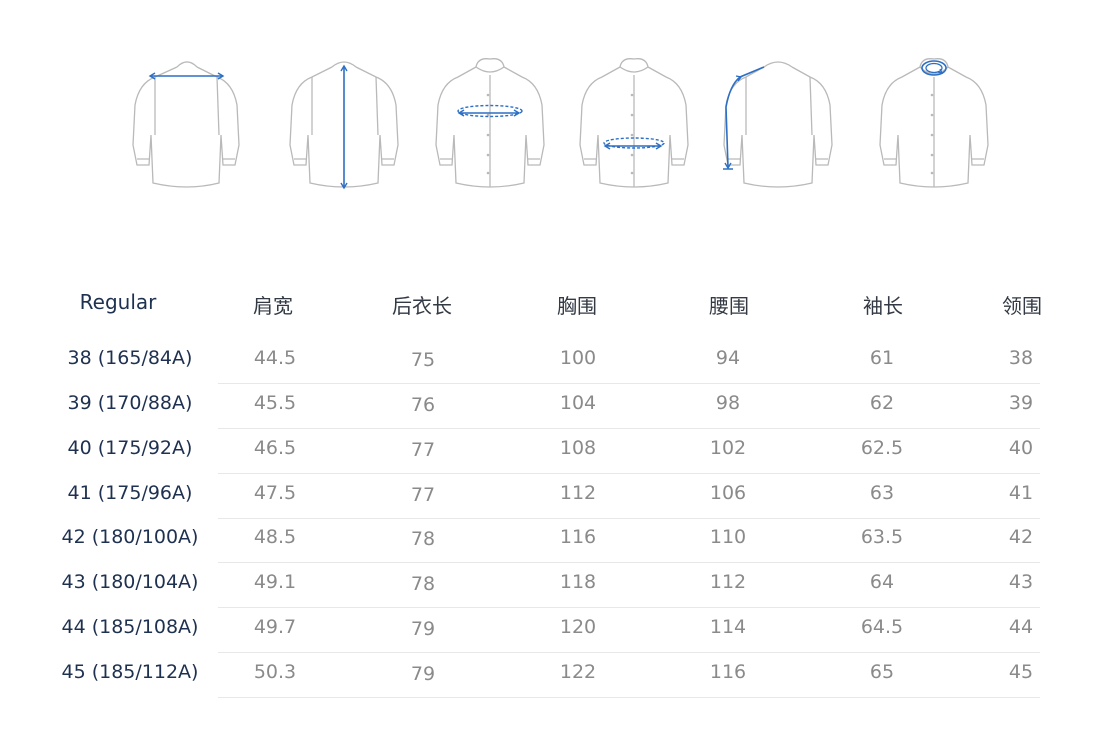  I want to click on table-cell: 64, so click(882, 582).